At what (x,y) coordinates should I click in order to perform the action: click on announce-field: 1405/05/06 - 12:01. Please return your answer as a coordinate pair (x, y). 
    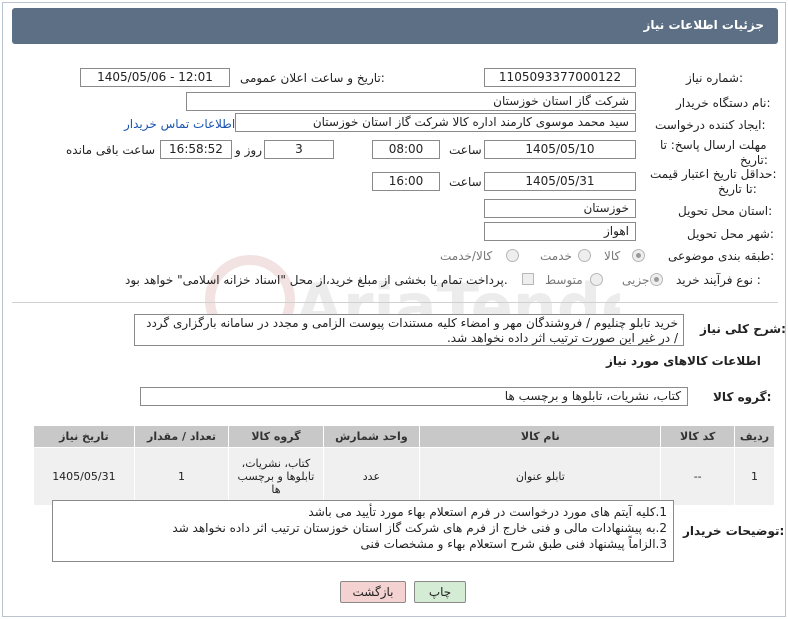
    Looking at the image, I should click on (155, 77).